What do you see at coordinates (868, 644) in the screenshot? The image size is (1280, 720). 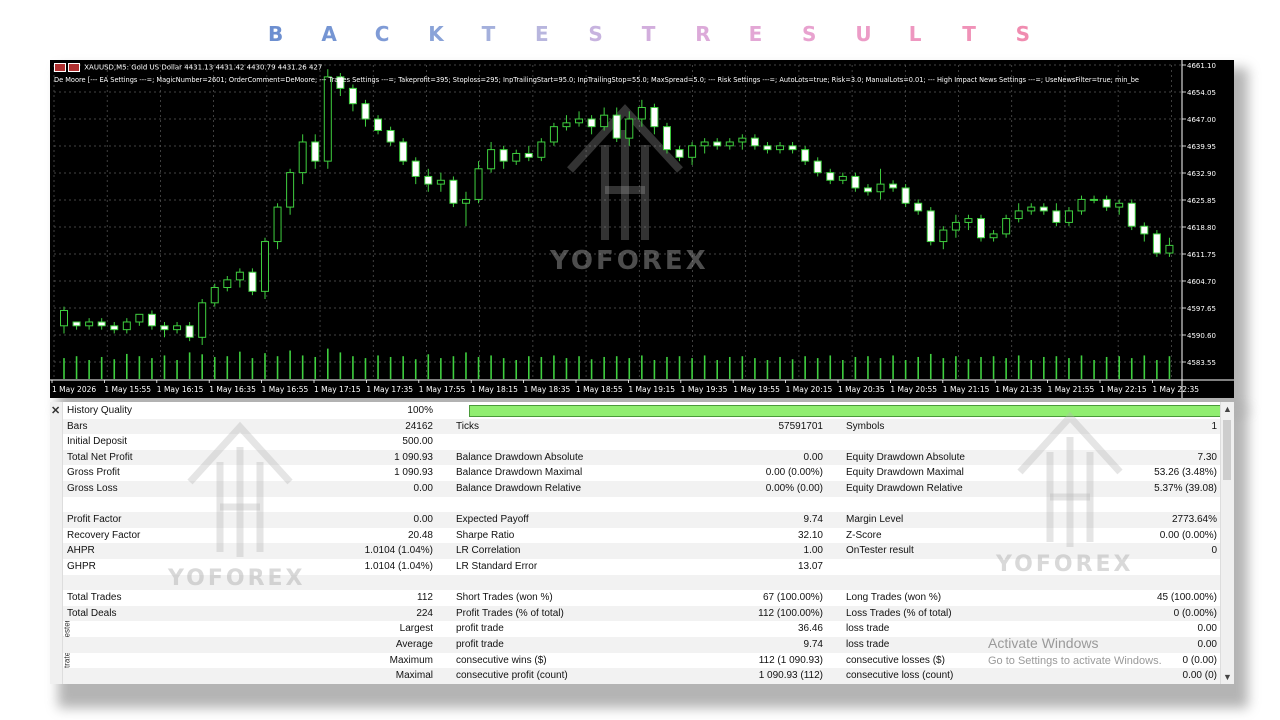 I see `report-r: loss trade` at bounding box center [868, 644].